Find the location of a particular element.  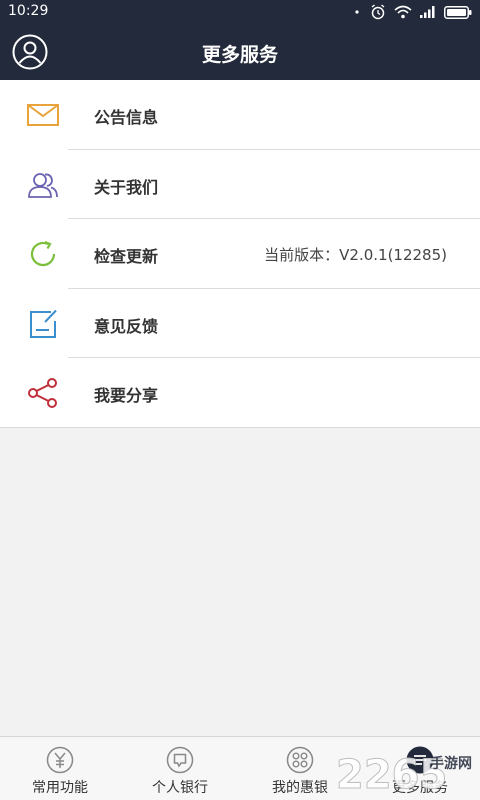

tab-common-functions: 常用功能 is located at coordinates (60, 768).